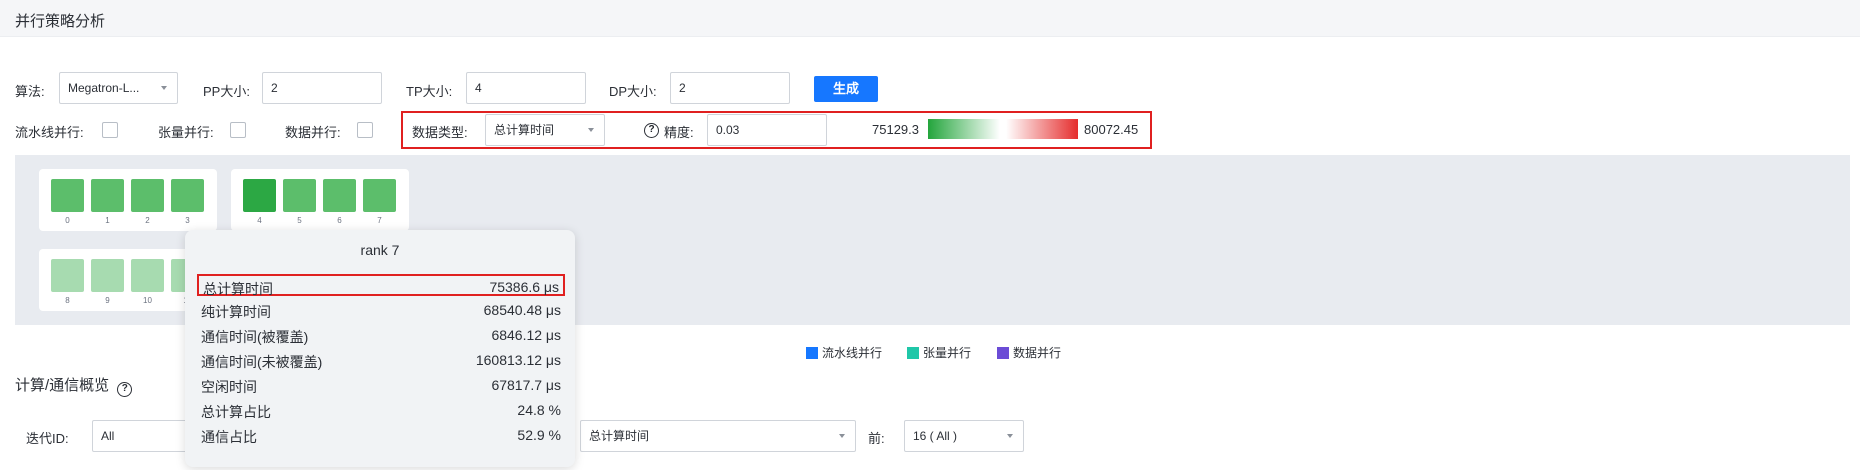  Describe the element at coordinates (186, 132) in the screenshot. I see `tensor-parallel-label: 张量并行:` at that location.